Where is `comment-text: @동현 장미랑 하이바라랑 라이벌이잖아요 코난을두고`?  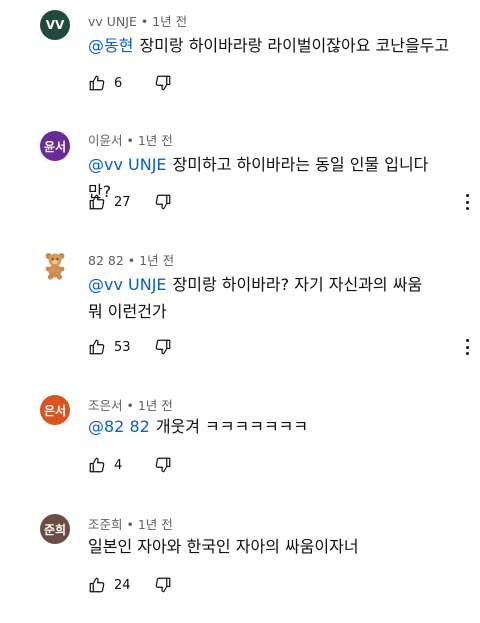 comment-text: @동현 장미랑 하이바라랑 라이벌이잖아요 코난을두고 is located at coordinates (269, 45).